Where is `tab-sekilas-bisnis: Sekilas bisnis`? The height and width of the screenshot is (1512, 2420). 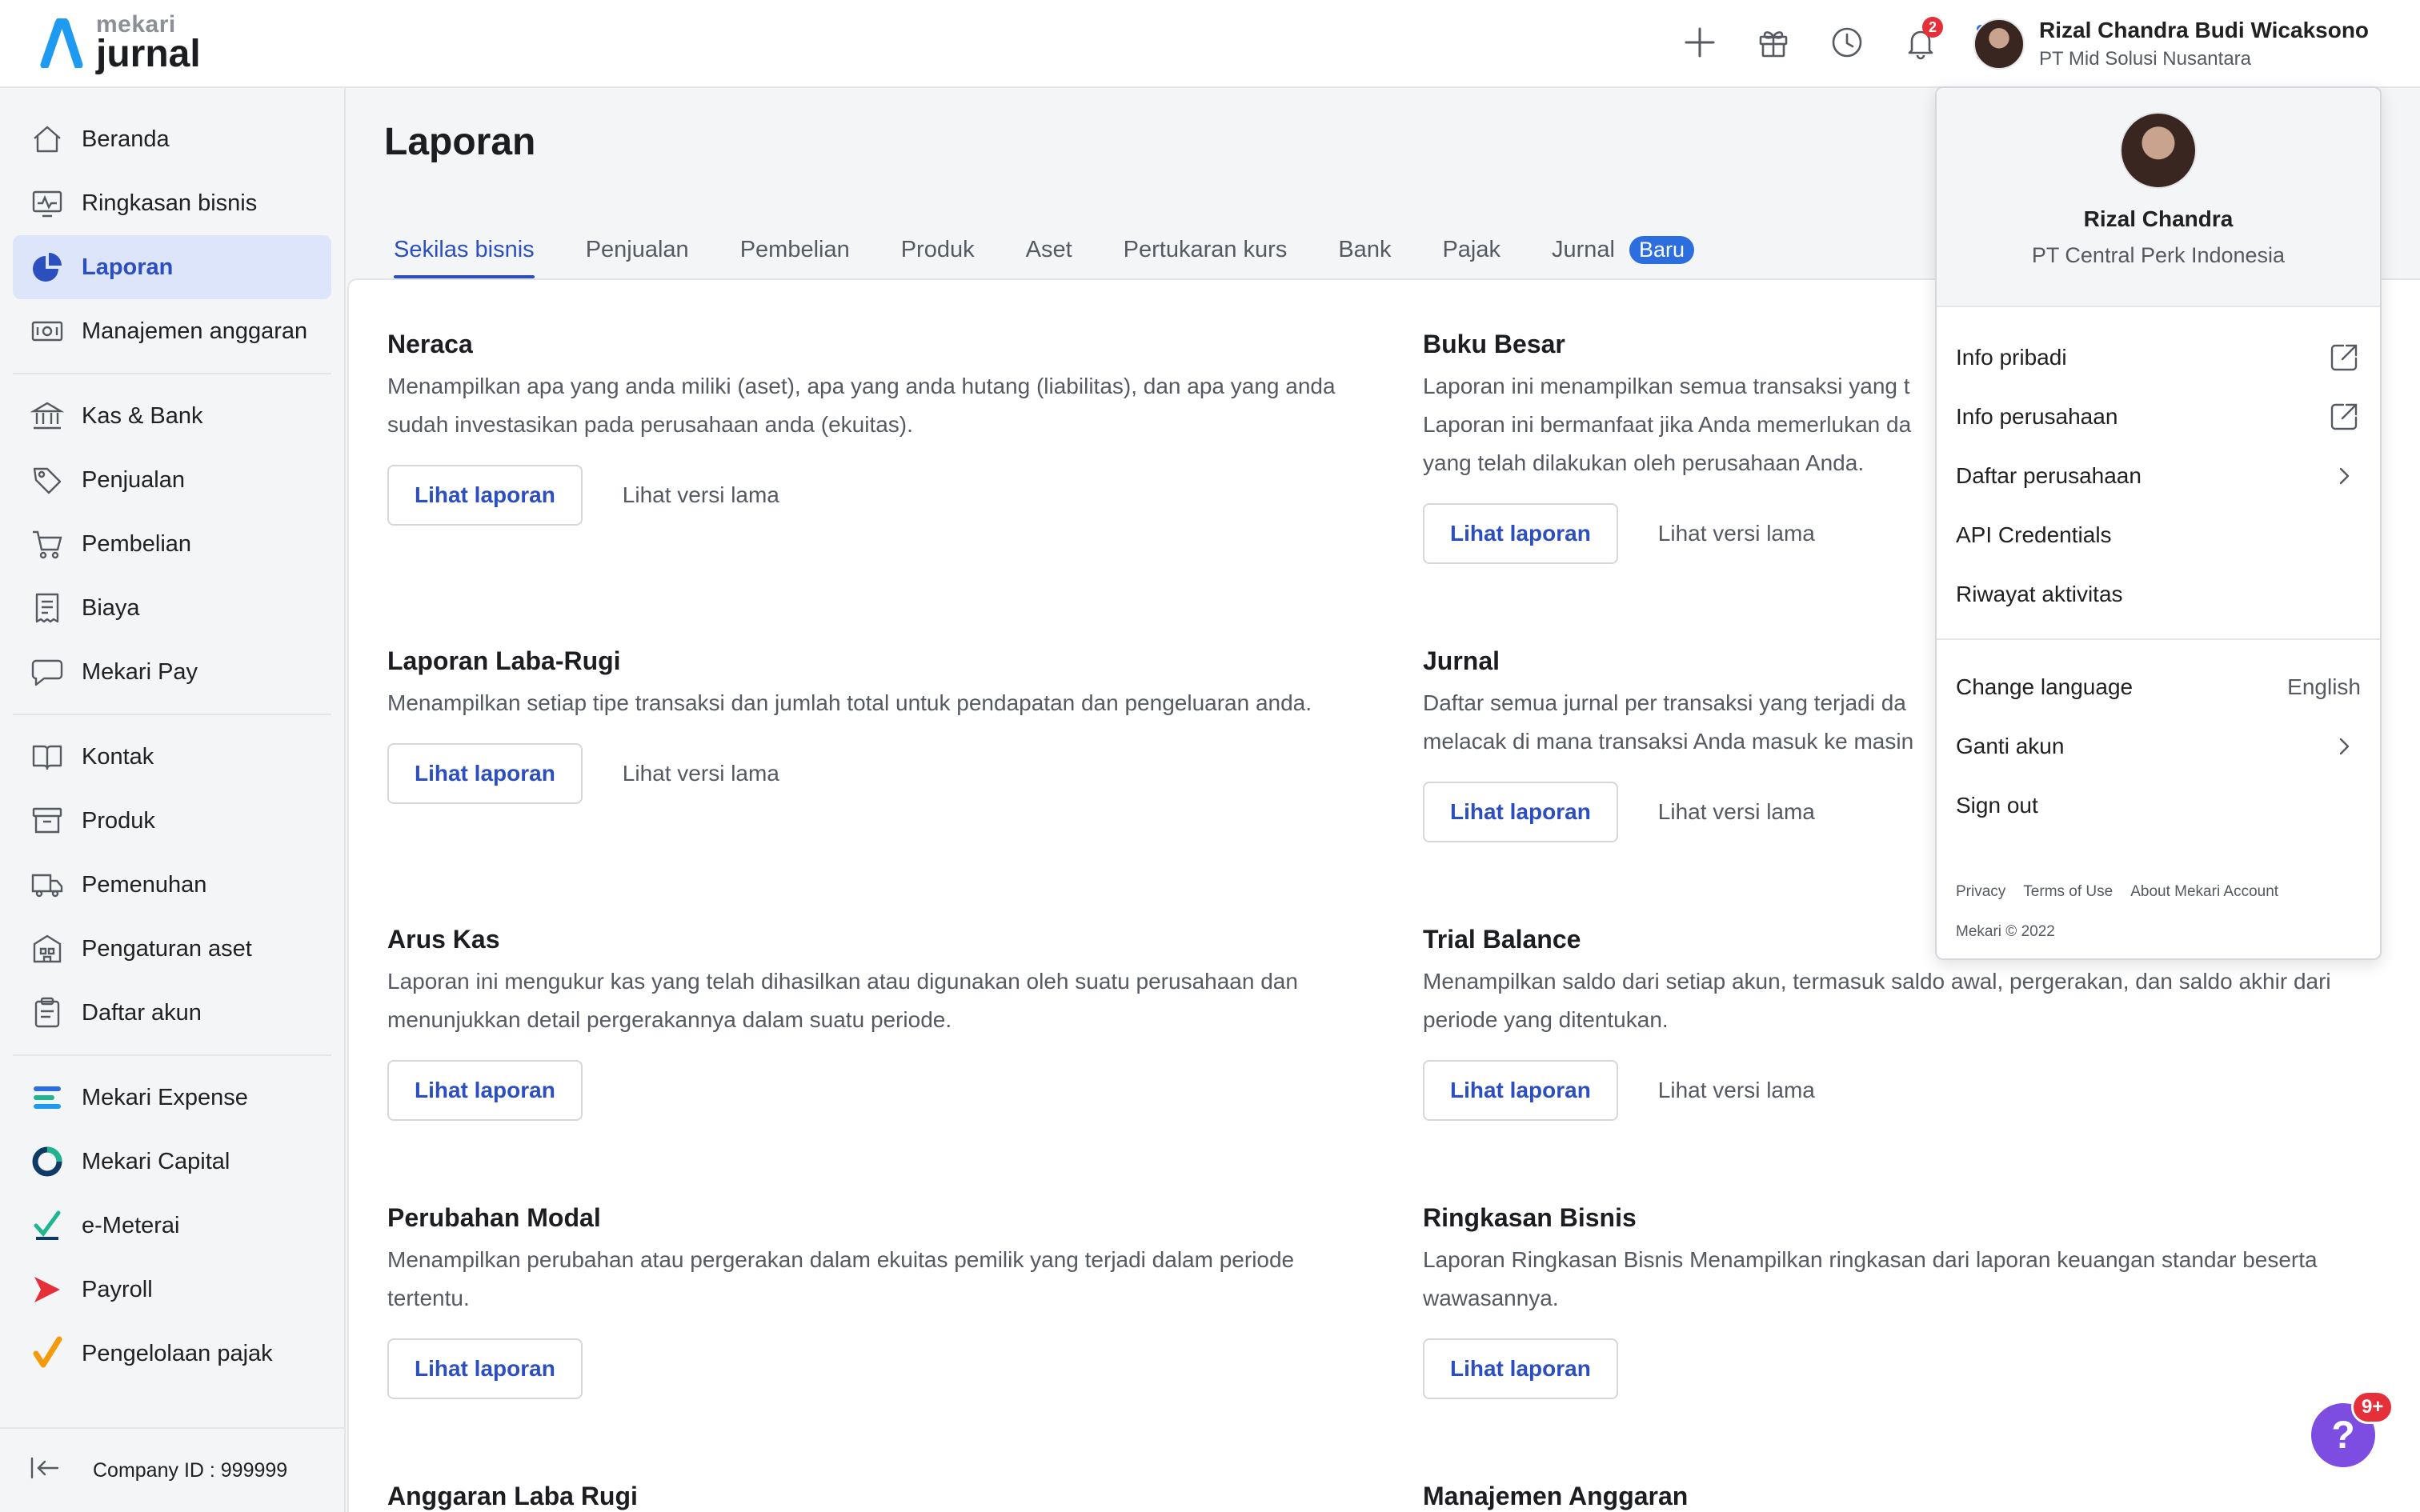 tab-sekilas-bisnis: Sekilas bisnis is located at coordinates (464, 249).